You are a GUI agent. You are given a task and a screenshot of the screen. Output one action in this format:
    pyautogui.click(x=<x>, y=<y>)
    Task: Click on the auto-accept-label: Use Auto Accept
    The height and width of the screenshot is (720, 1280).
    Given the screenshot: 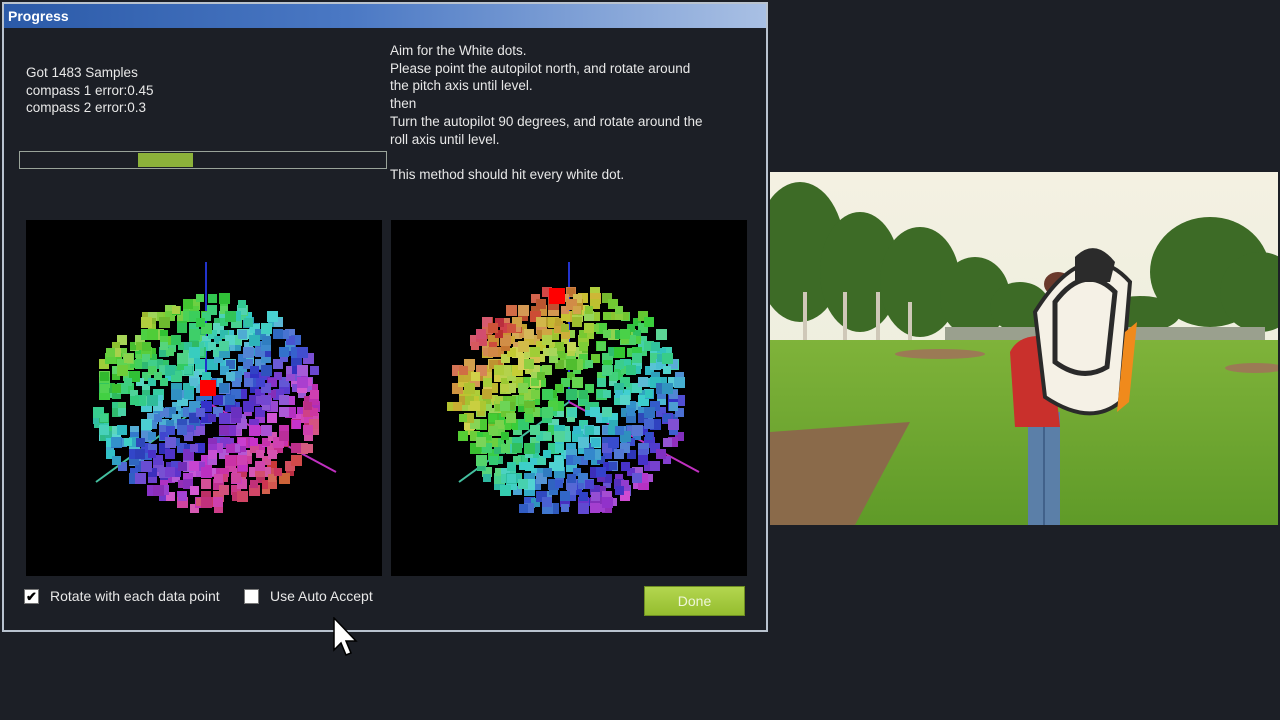 What is the action you would take?
    pyautogui.click(x=321, y=596)
    